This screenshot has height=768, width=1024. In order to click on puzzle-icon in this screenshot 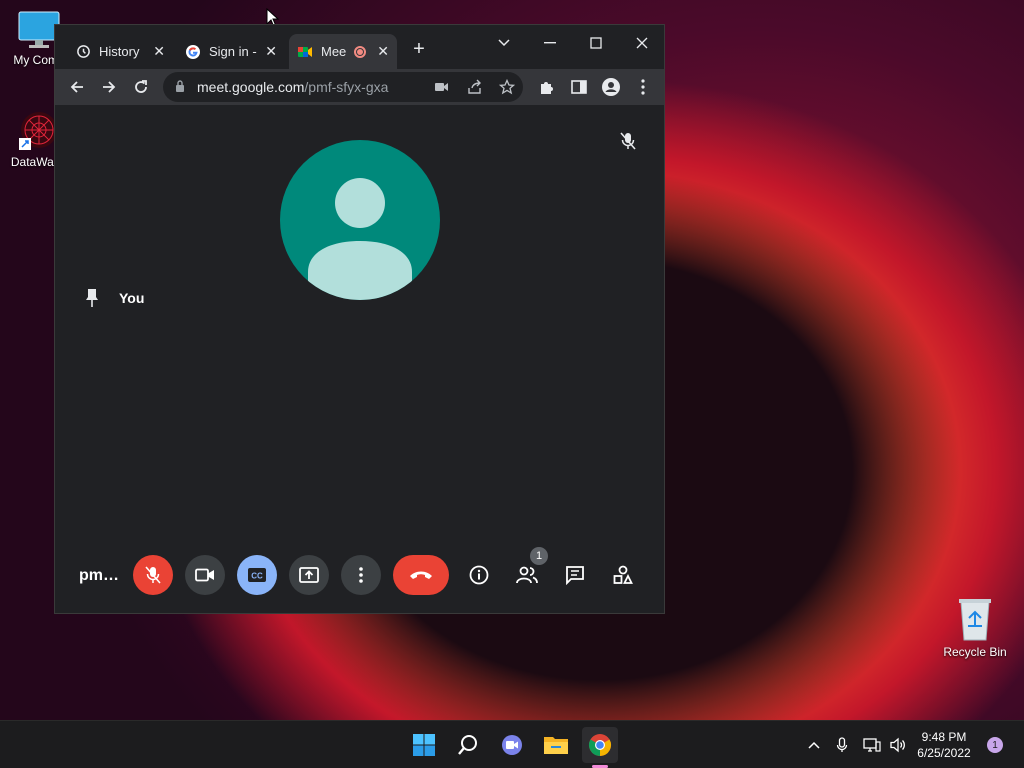, I will do `click(547, 88)`.